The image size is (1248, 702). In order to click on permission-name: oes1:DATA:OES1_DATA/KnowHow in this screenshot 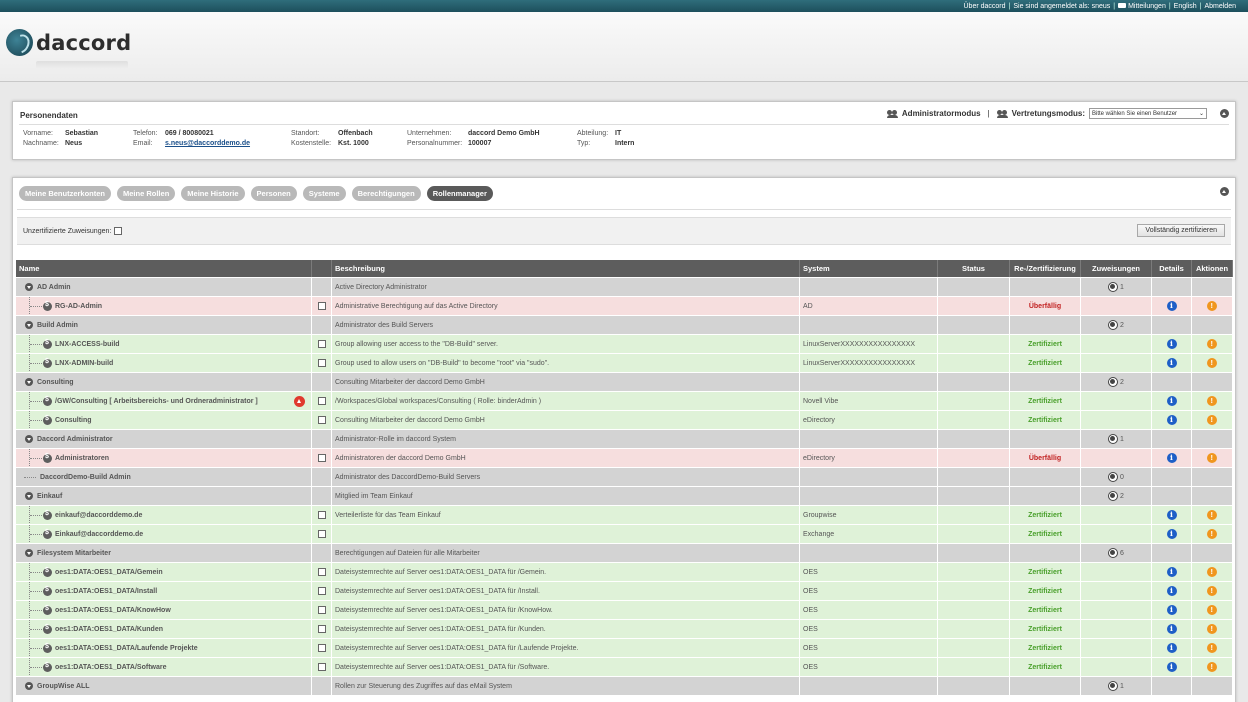, I will do `click(113, 610)`.